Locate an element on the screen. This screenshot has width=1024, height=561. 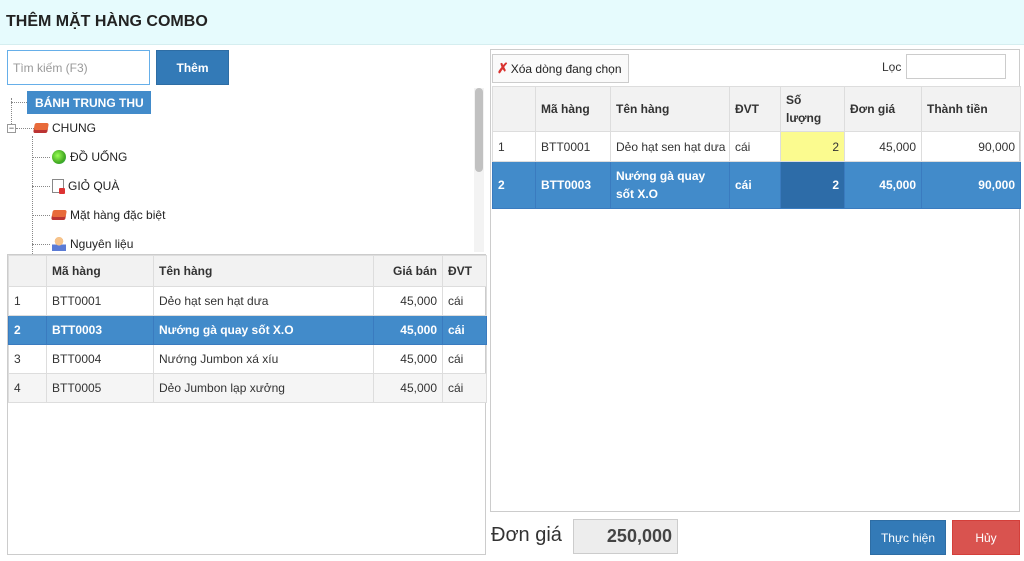
unit-price-label: Đơn giá is located at coordinates (526, 535).